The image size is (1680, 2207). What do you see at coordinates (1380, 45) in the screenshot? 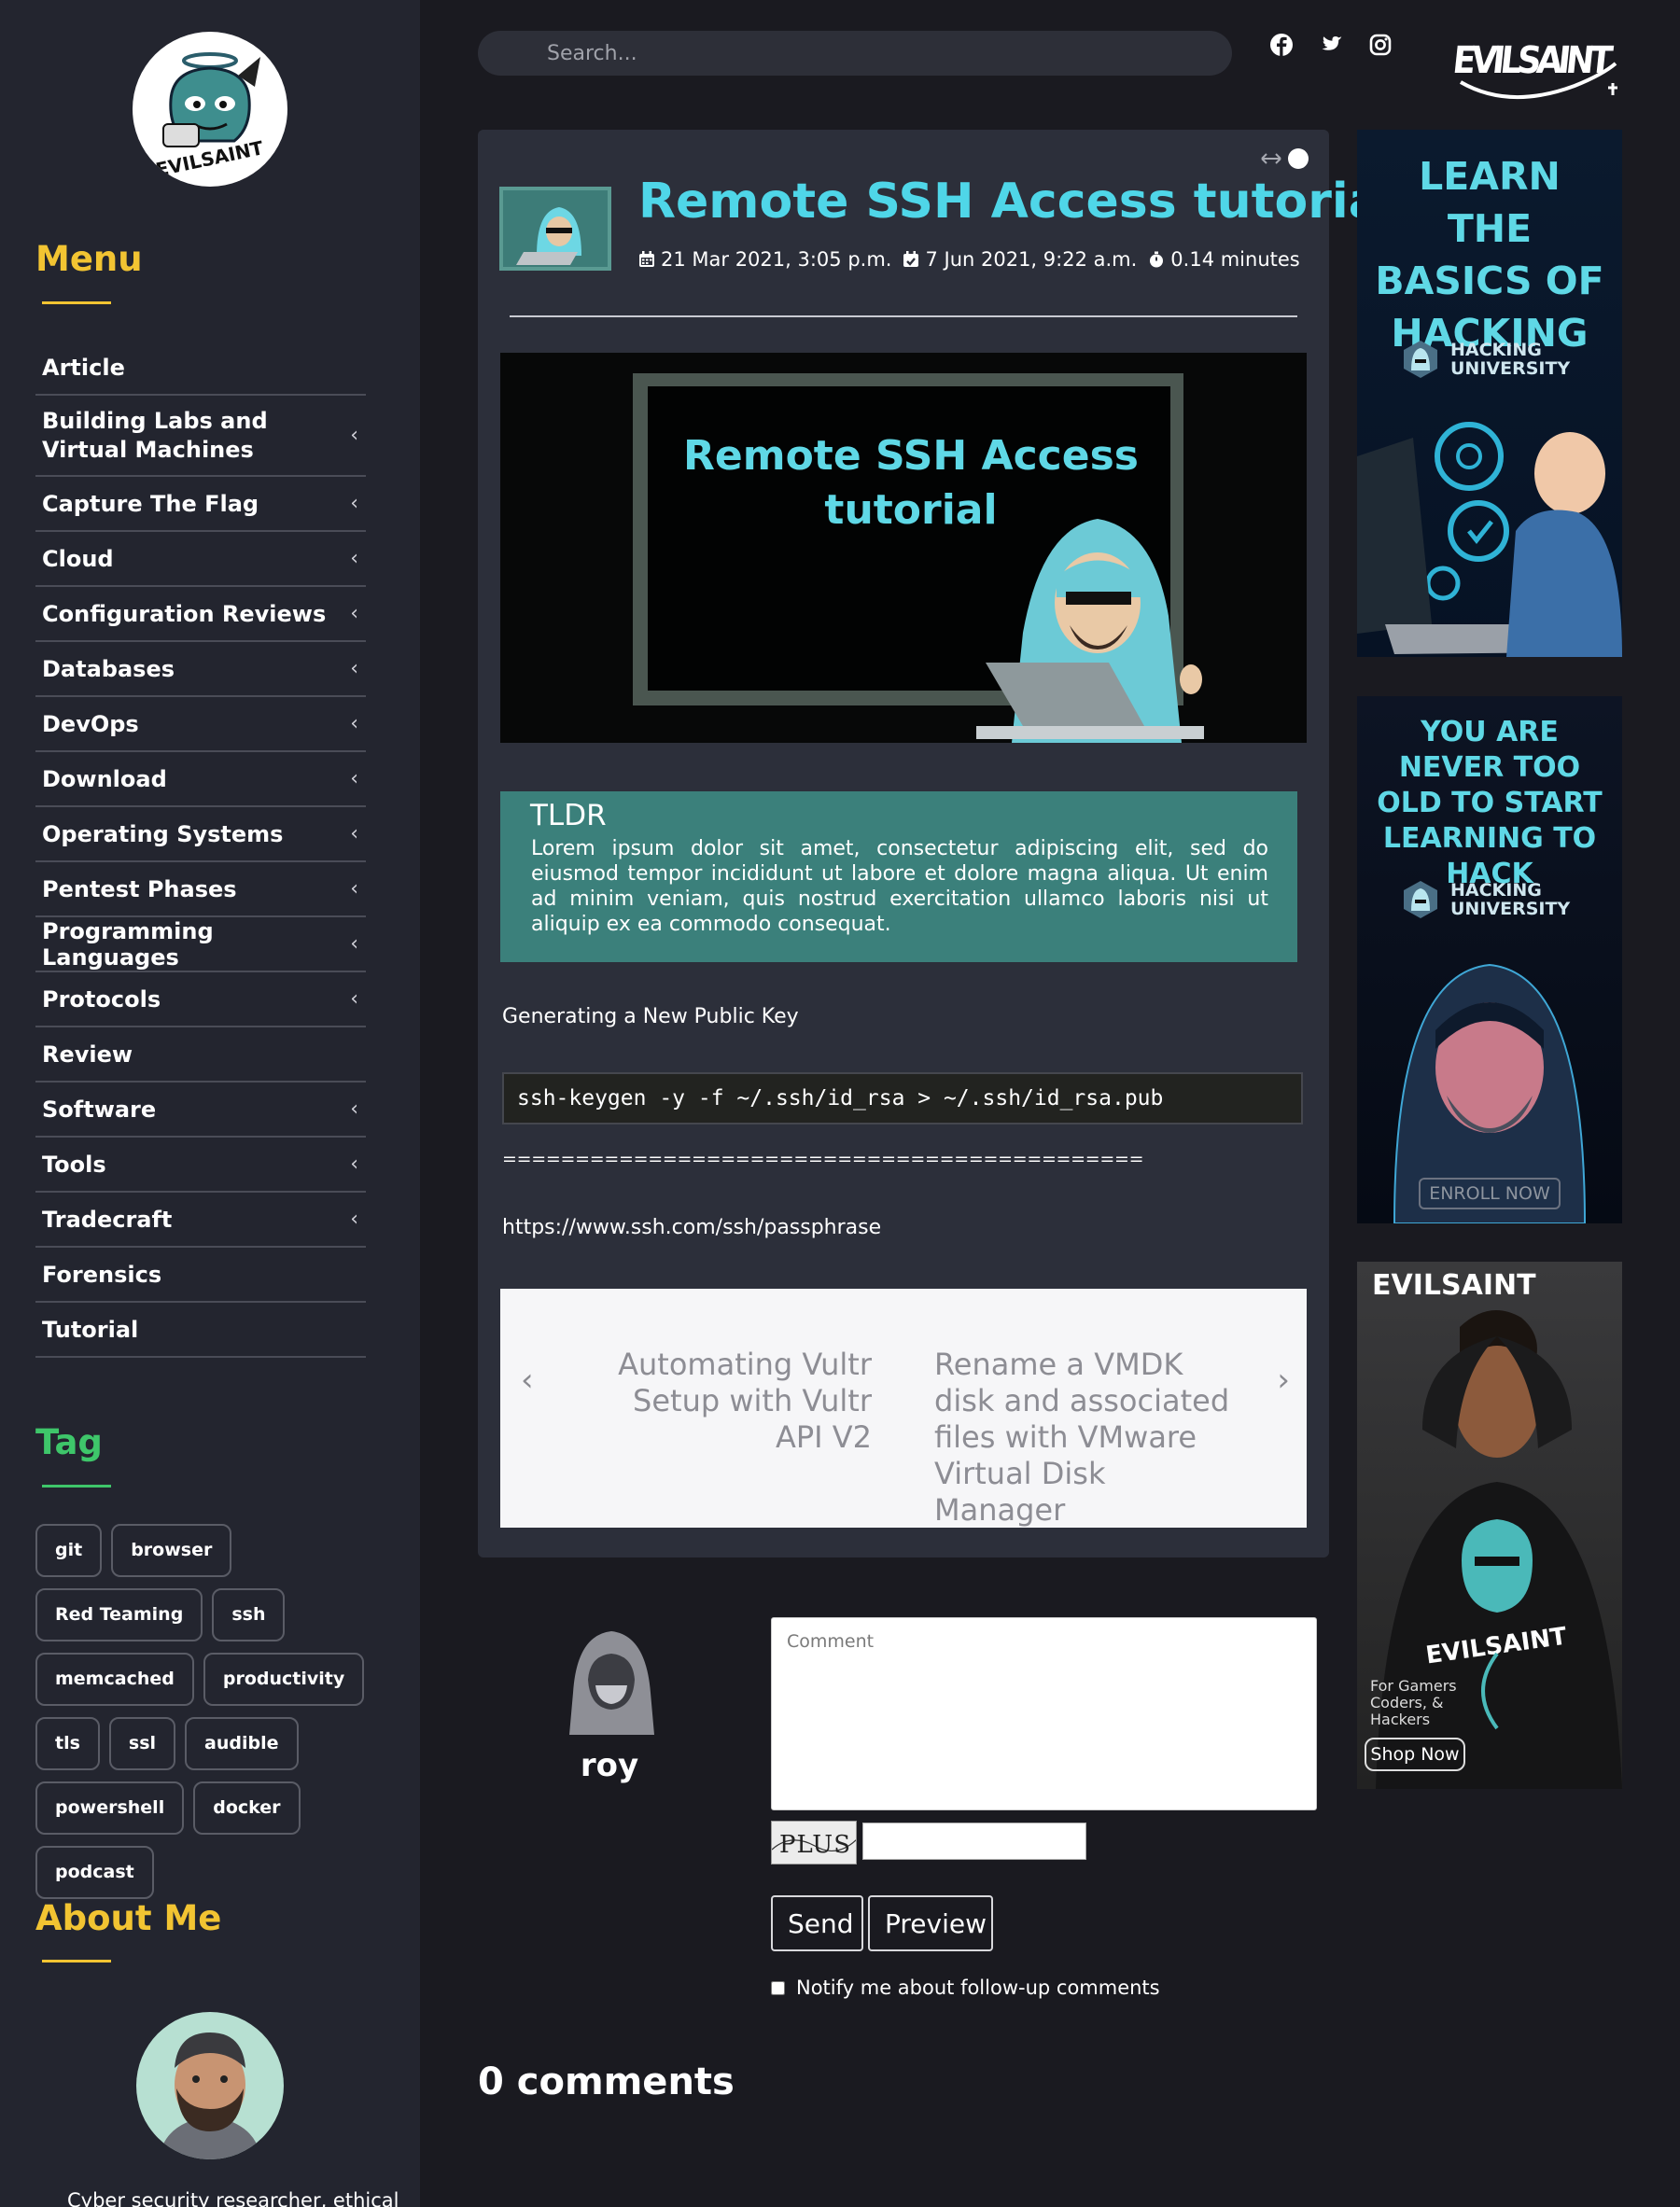
I see `instagram-icon` at bounding box center [1380, 45].